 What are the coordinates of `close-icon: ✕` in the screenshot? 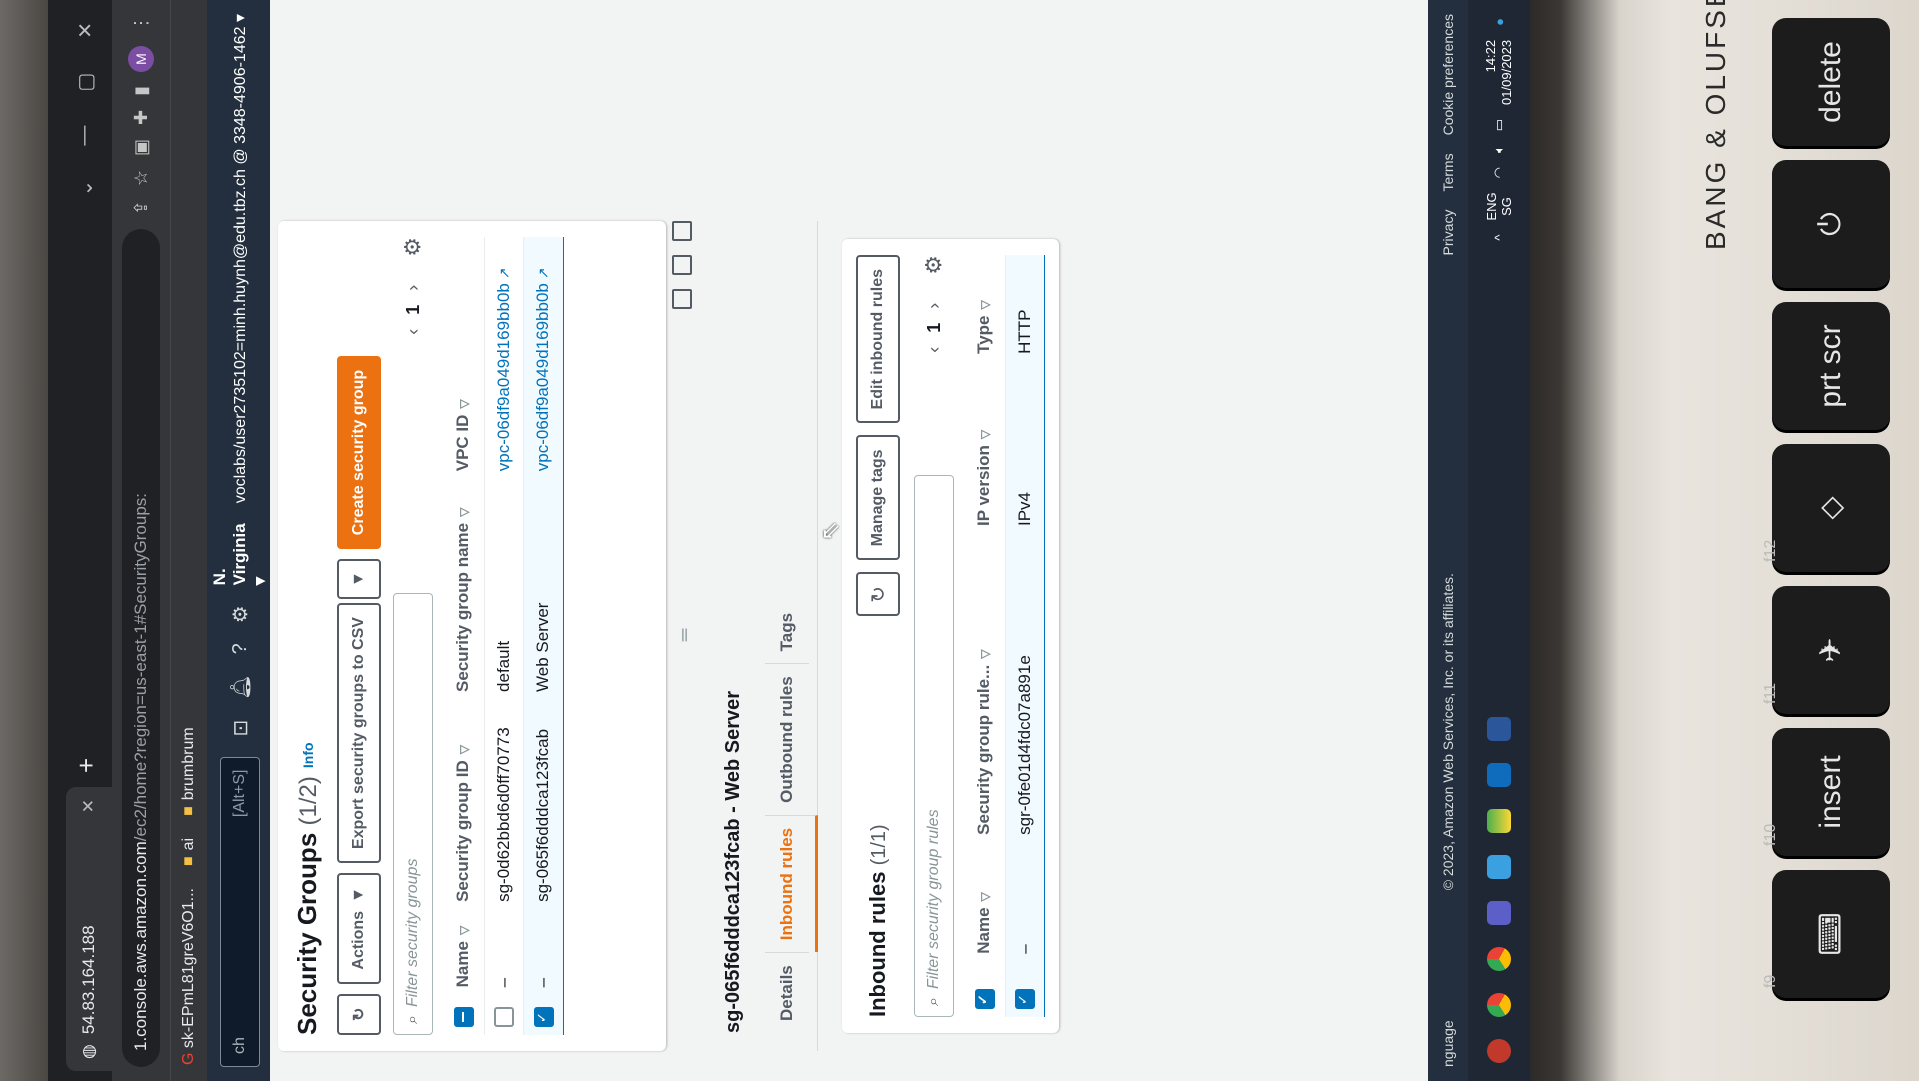 It's located at (89, 806).